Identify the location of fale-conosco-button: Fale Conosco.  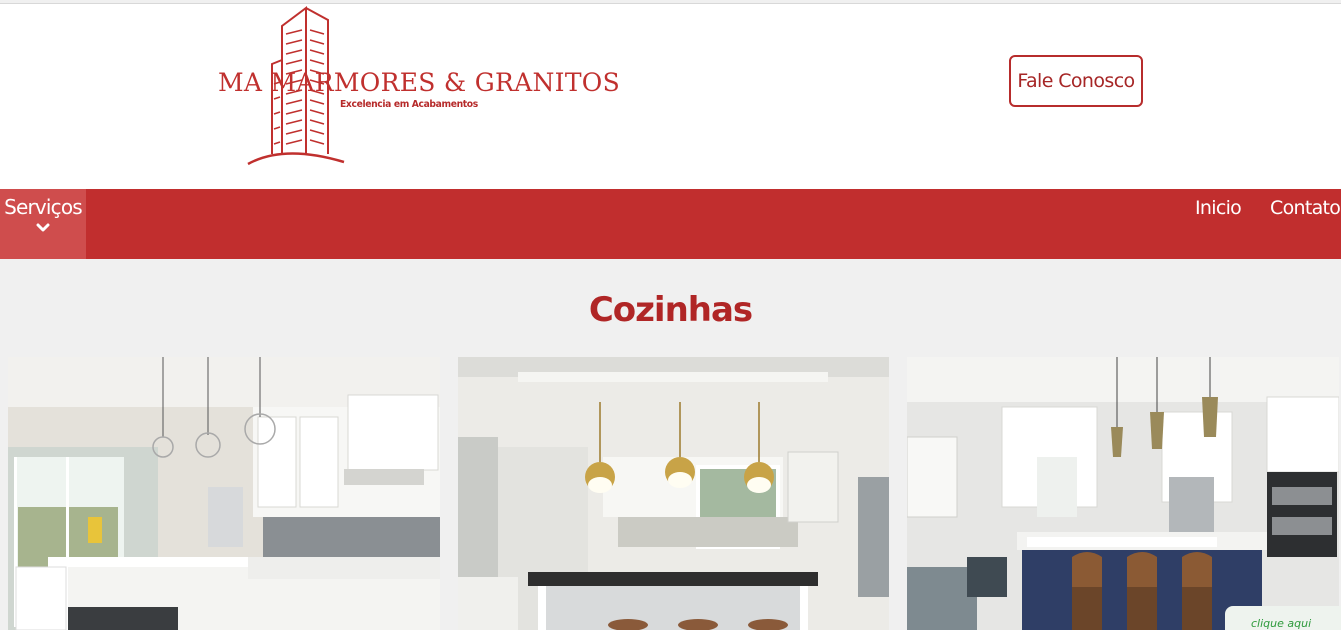
(1076, 81).